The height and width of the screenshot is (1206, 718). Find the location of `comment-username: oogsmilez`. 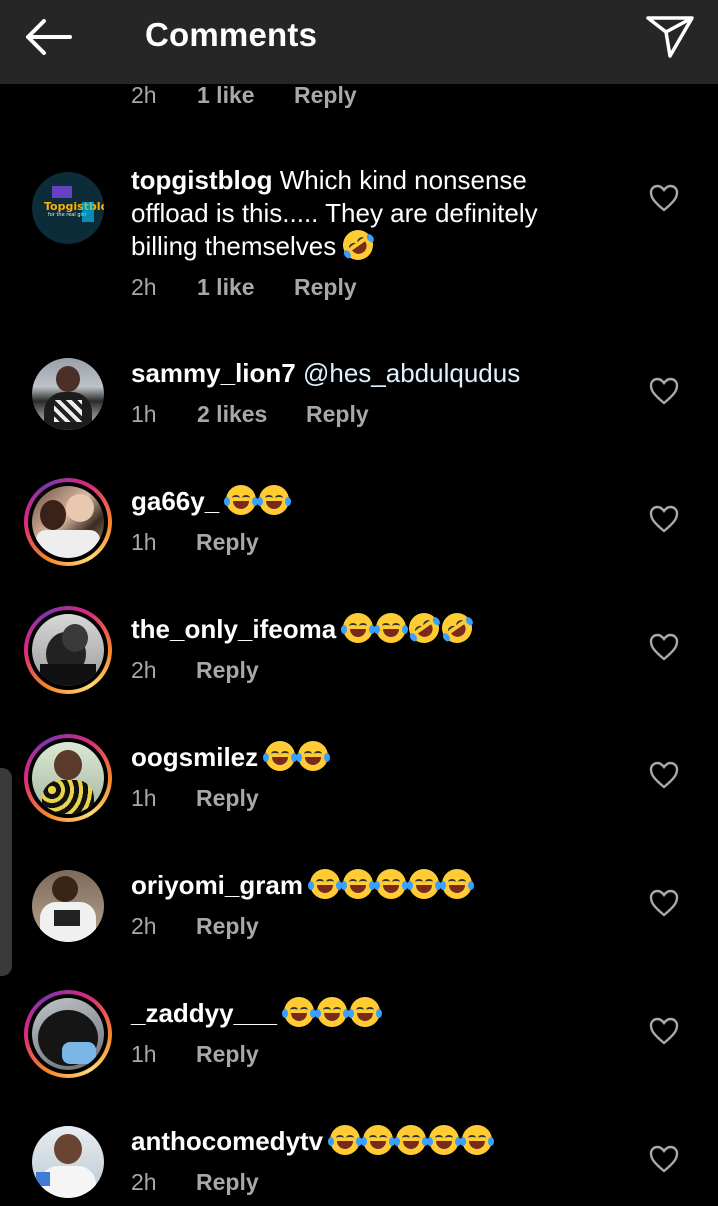

comment-username: oogsmilez is located at coordinates (194, 757).